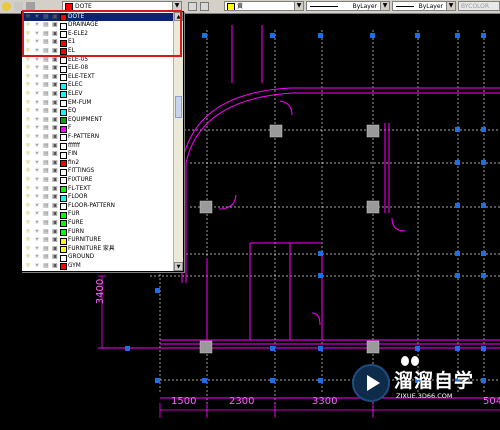  What do you see at coordinates (97, 128) in the screenshot?
I see `layer-item: ☼ ☀ ▤ ▣ F` at bounding box center [97, 128].